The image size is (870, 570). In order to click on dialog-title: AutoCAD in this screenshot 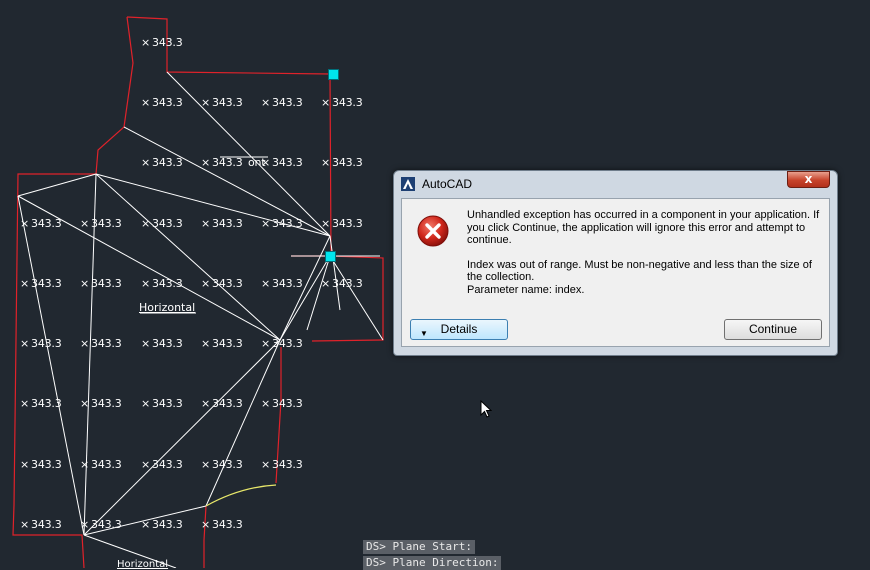, I will do `click(447, 184)`.